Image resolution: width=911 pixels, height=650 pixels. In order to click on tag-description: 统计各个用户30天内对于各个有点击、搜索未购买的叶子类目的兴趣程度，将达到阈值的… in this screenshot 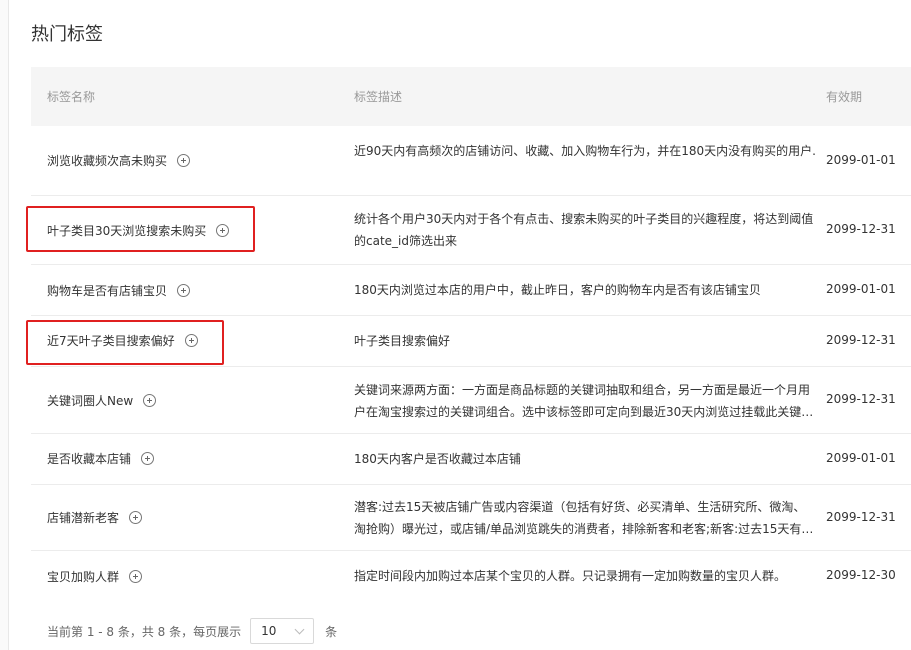, I will do `click(584, 230)`.